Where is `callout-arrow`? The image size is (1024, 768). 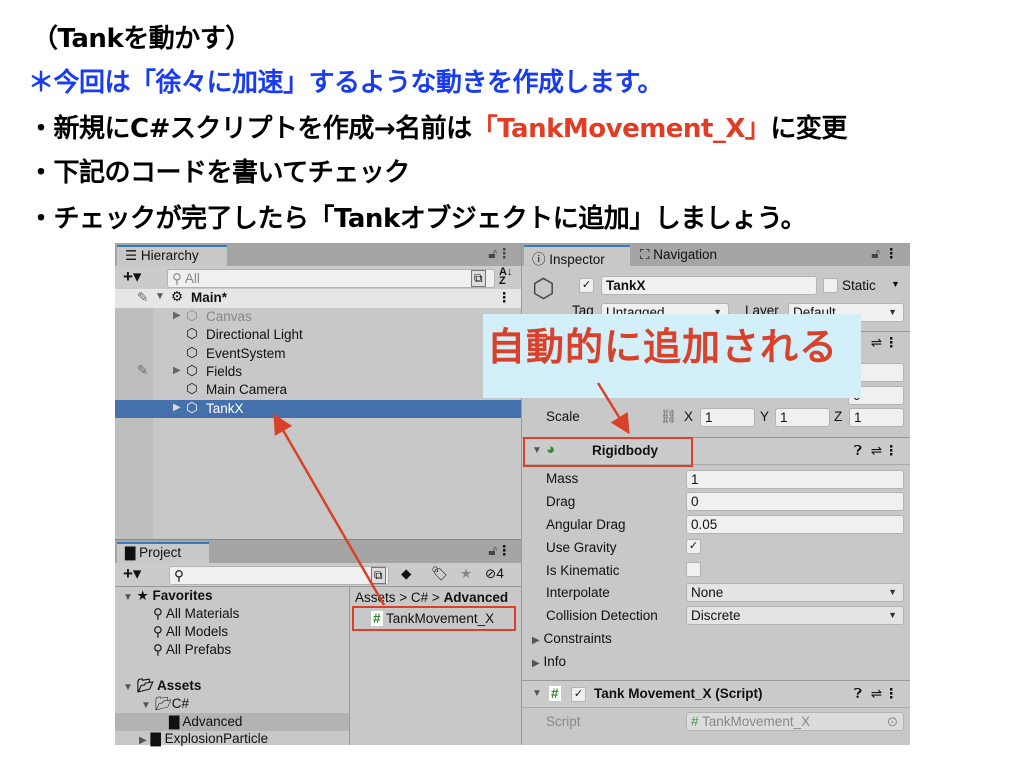
callout-arrow is located at coordinates (613, 408).